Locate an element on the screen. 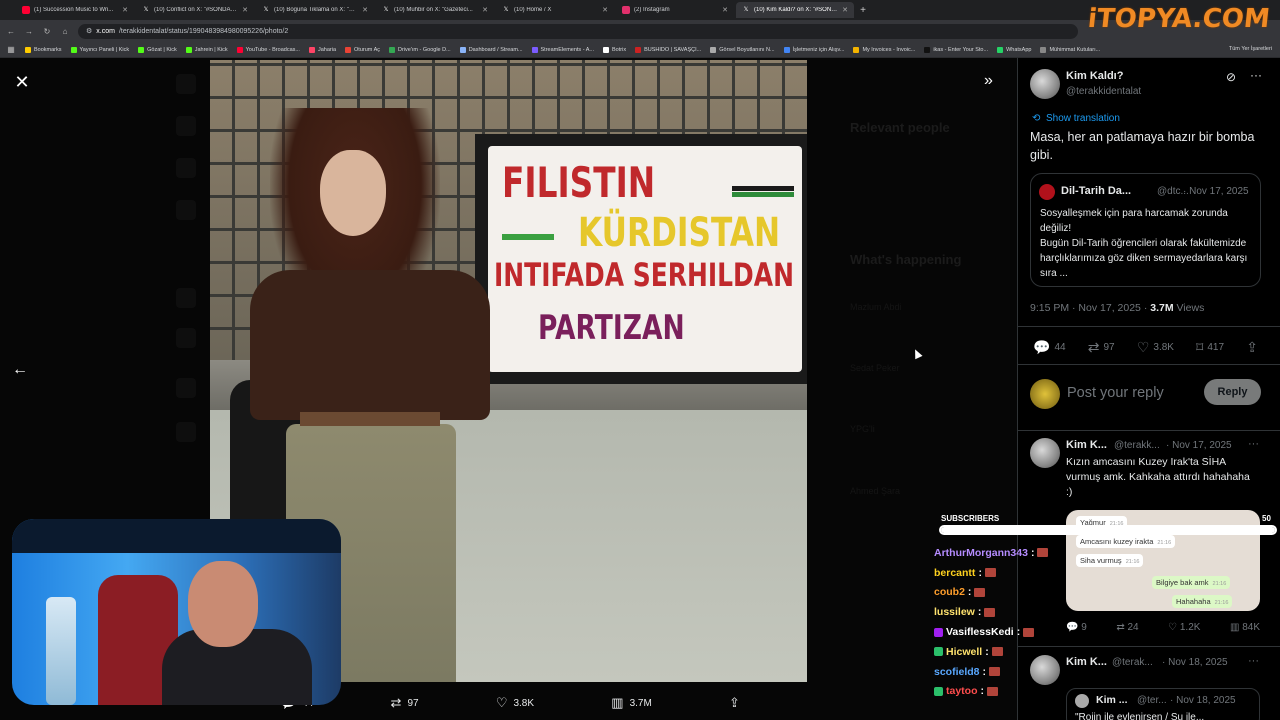 Image resolution: width=1280 pixels, height=720 pixels. browser-tab: (1) Succession Music to Wri... ✕ is located at coordinates (75, 10).